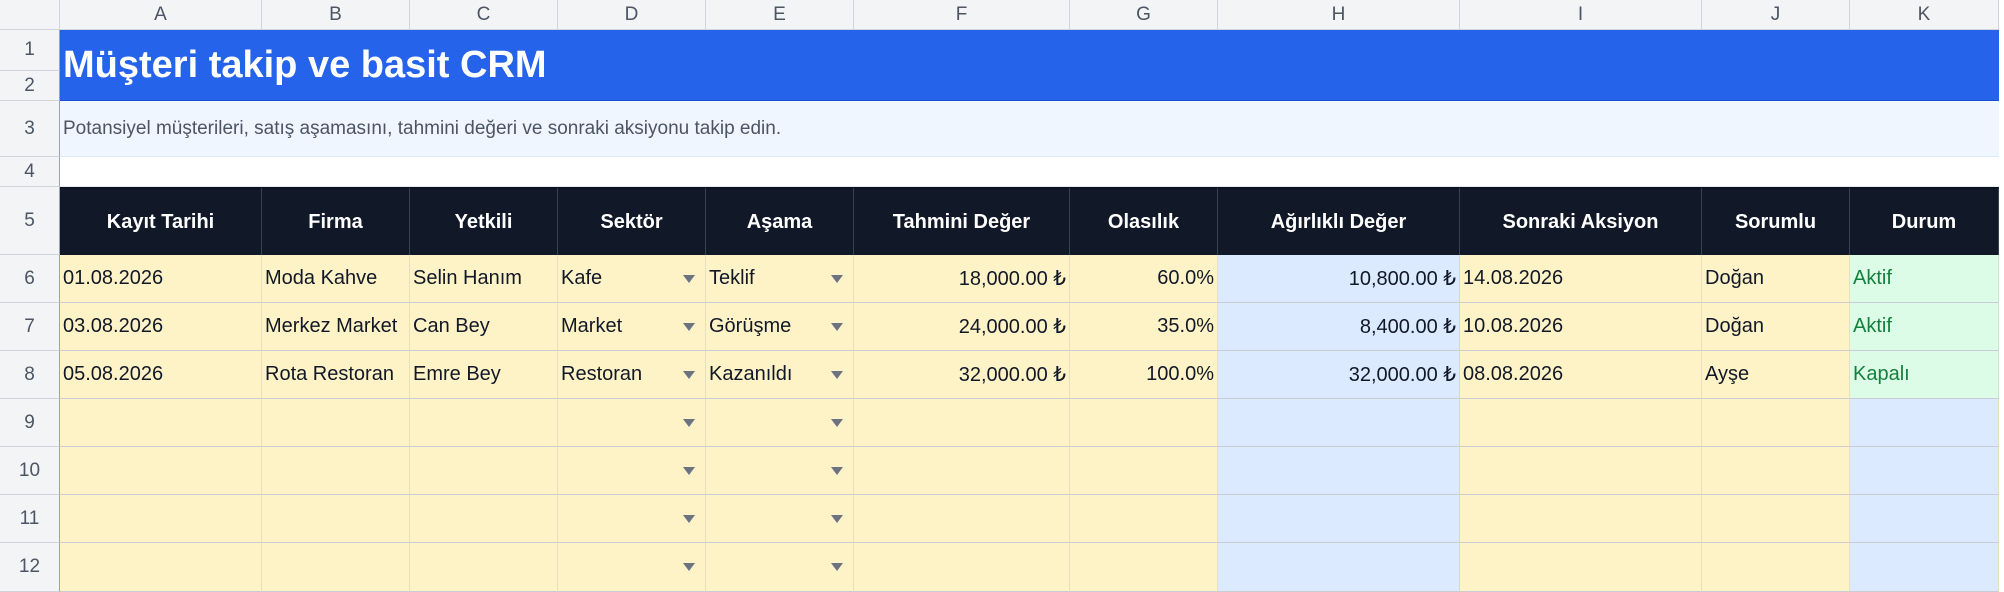  What do you see at coordinates (1144, 327) in the screenshot?
I see `cell-probability: 35.0%` at bounding box center [1144, 327].